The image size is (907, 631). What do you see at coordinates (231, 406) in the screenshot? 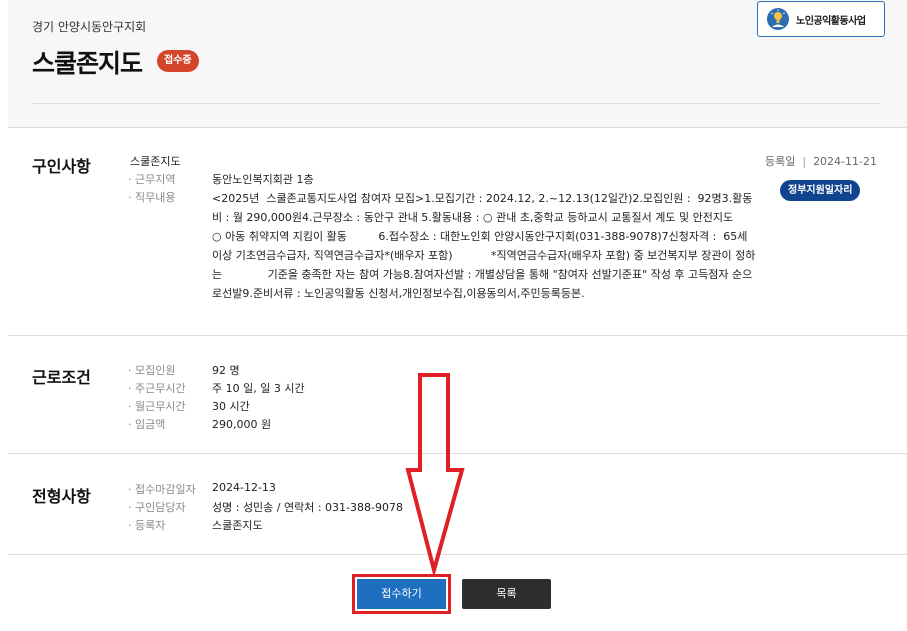
I see `monthly-hours: 30 시간` at bounding box center [231, 406].